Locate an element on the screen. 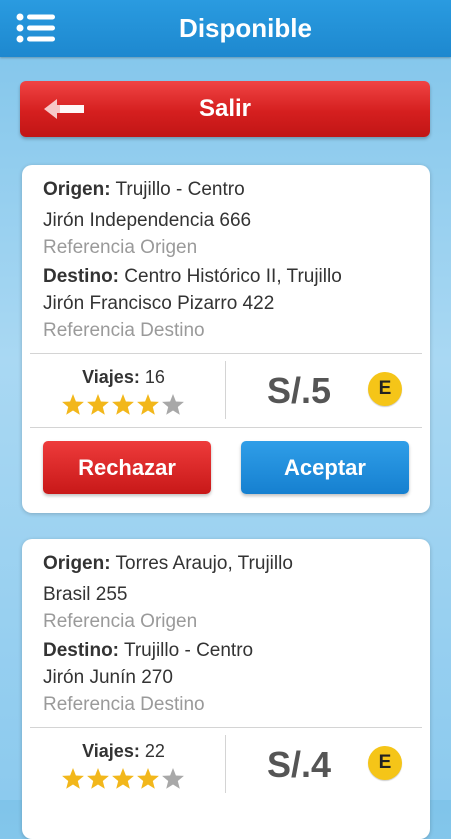 Image resolution: width=451 pixels, height=839 pixels. exit-button-label: Salir is located at coordinates (225, 108).